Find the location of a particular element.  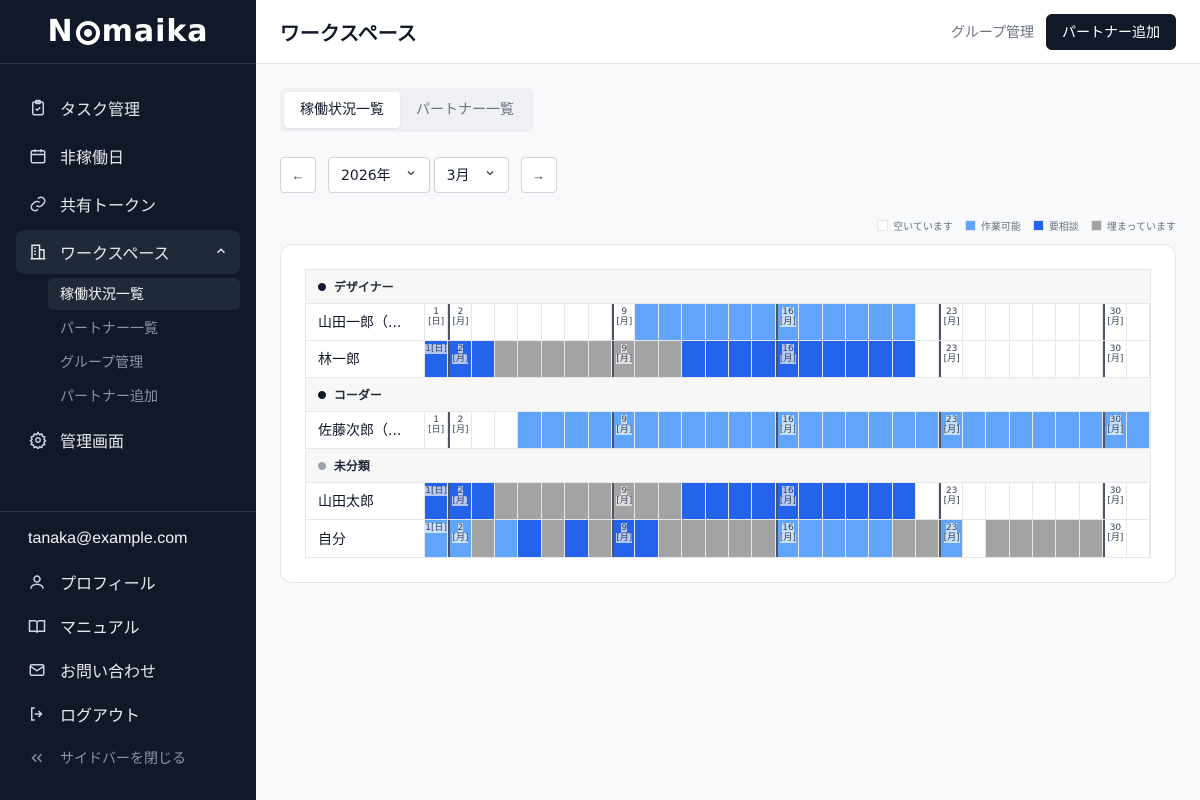

subnav-item-availability: 稼働状況一覧 is located at coordinates (144, 294).